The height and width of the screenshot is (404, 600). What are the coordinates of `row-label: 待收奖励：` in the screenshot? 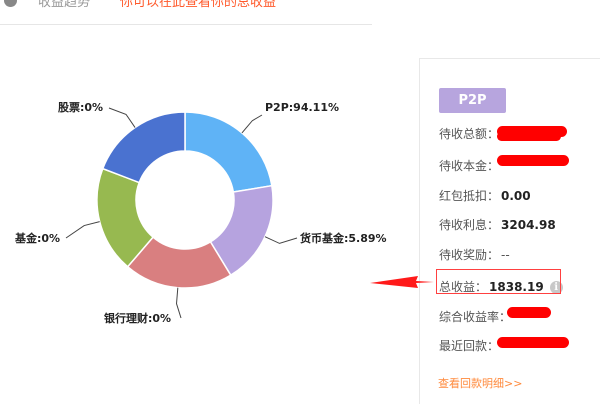 It's located at (469, 255).